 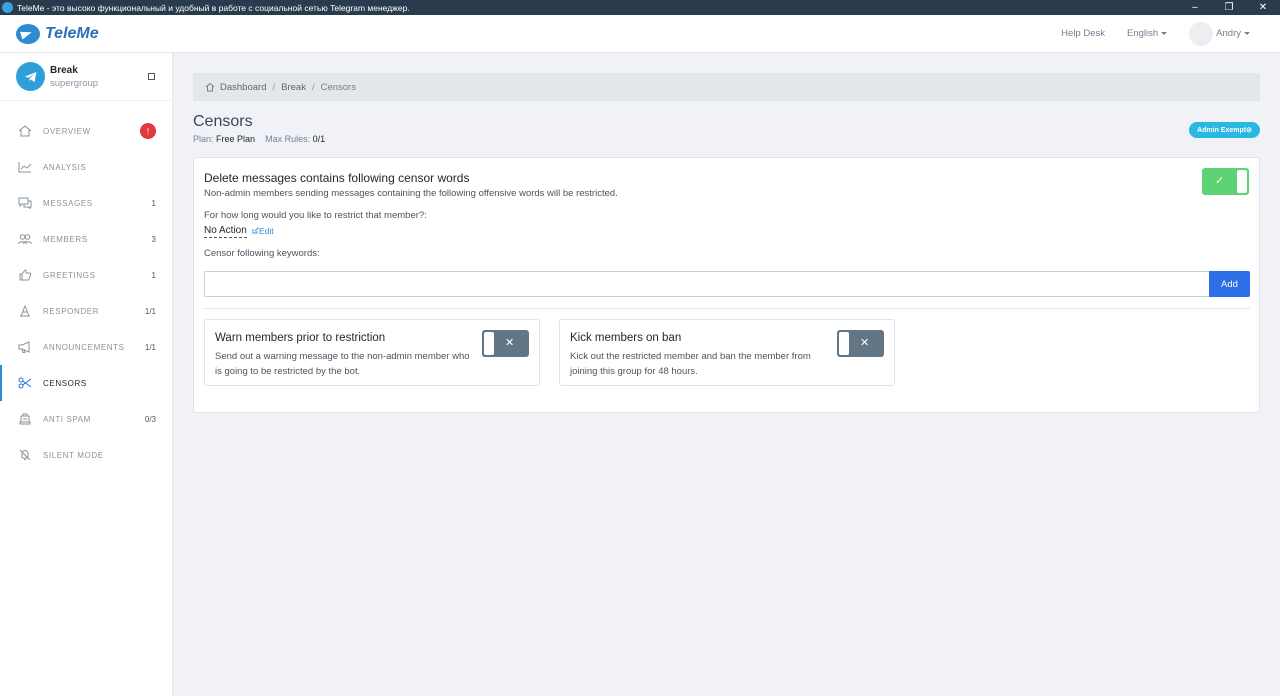 What do you see at coordinates (151, 76) in the screenshot?
I see `book-icon` at bounding box center [151, 76].